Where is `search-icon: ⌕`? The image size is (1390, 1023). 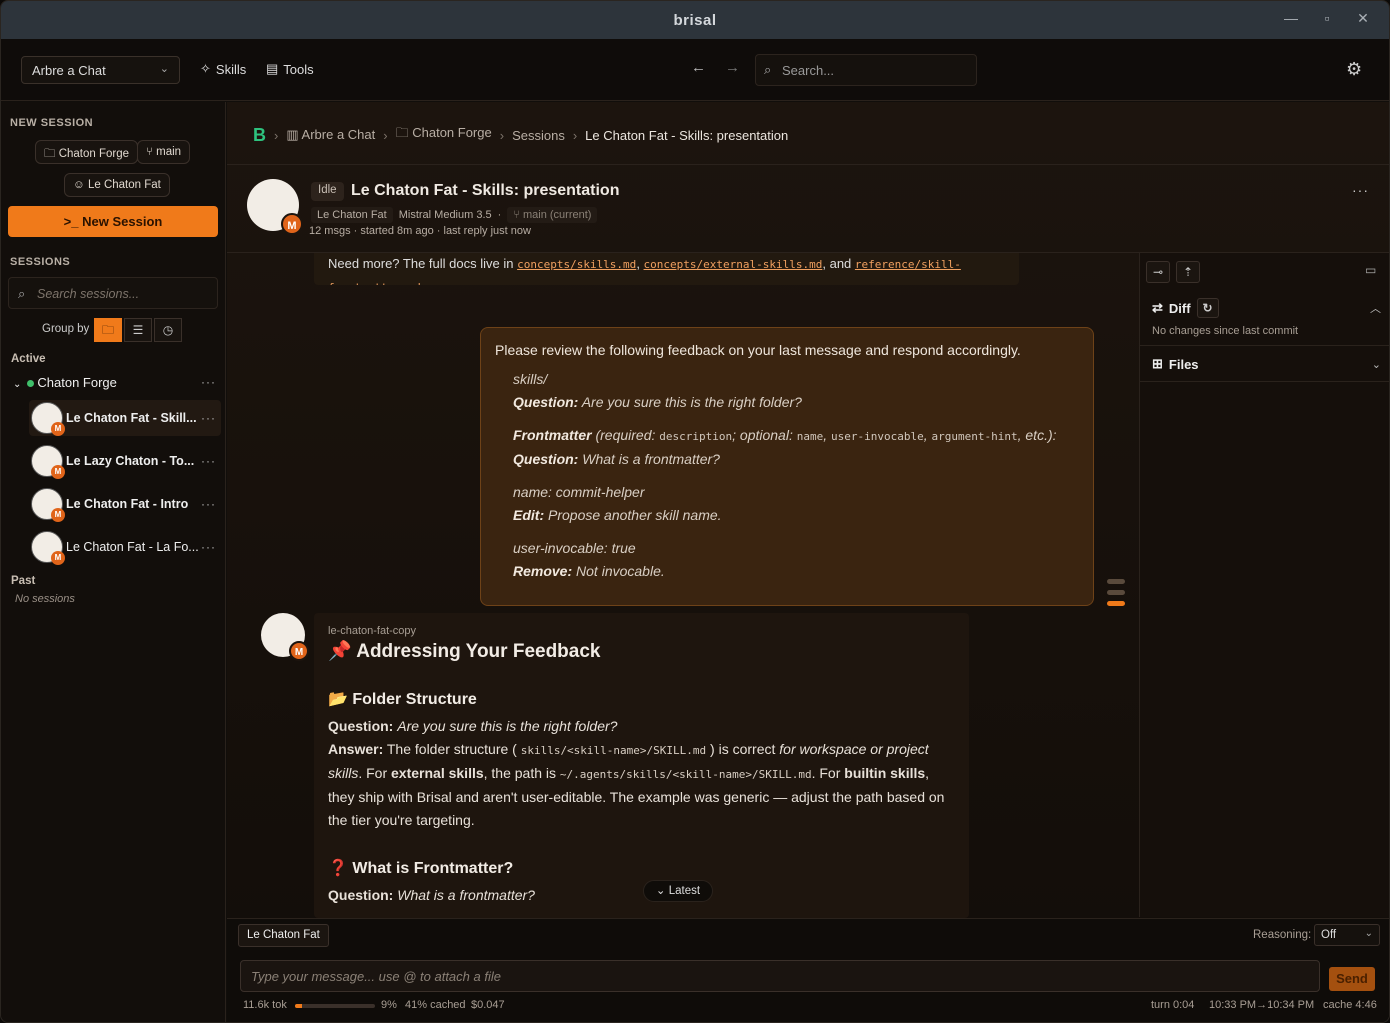
search-icon: ⌕ is located at coordinates (768, 69).